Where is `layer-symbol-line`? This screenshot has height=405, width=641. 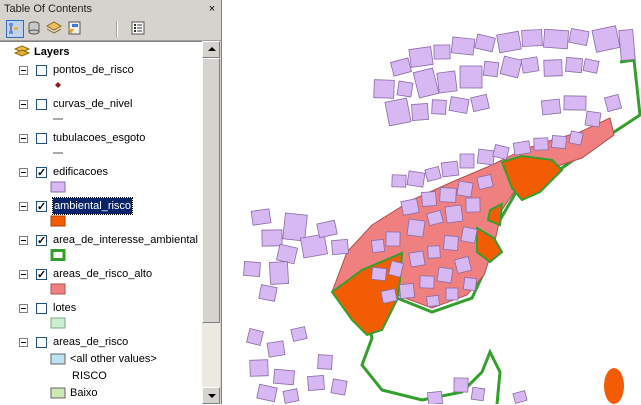 layer-symbol-line is located at coordinates (58, 119).